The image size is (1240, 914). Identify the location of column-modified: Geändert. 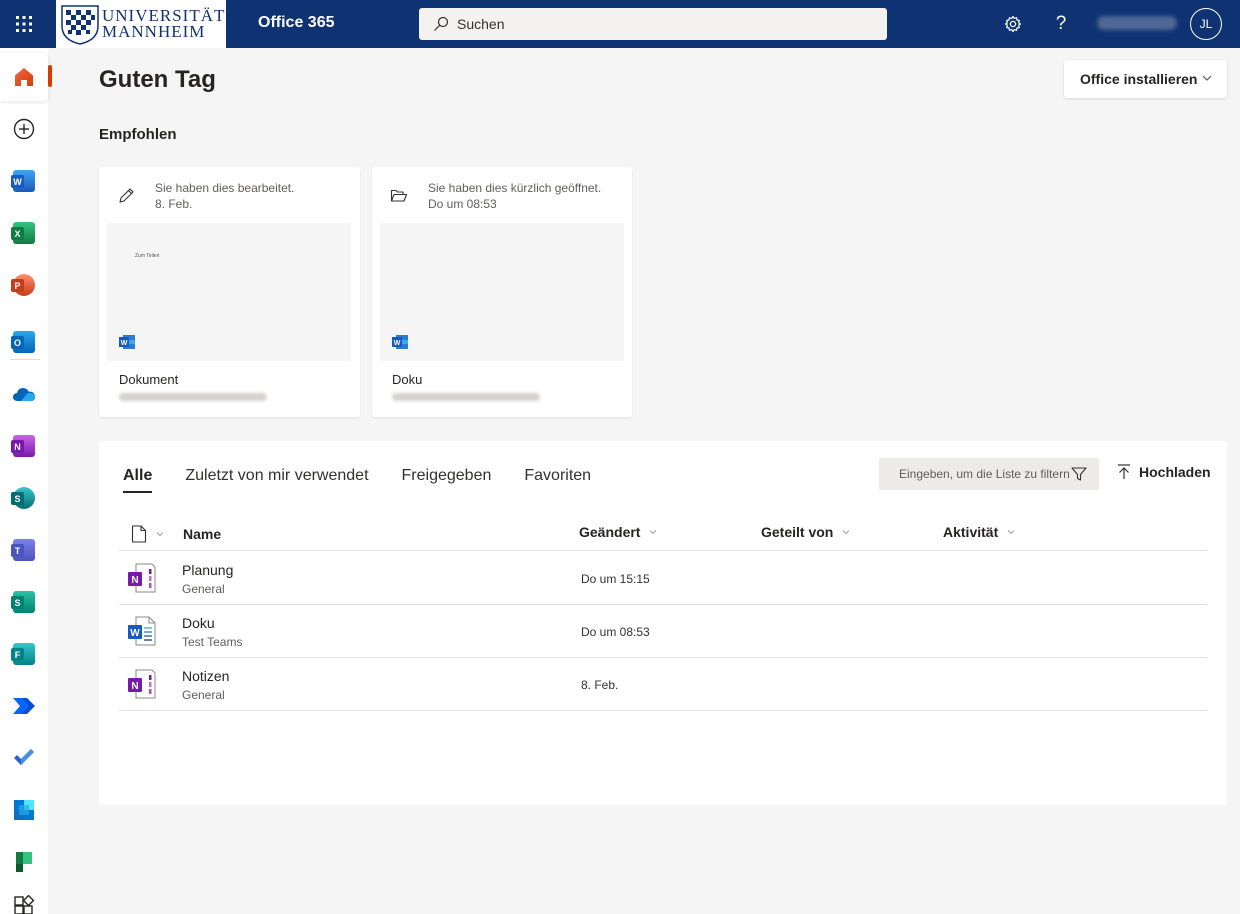
(618, 532).